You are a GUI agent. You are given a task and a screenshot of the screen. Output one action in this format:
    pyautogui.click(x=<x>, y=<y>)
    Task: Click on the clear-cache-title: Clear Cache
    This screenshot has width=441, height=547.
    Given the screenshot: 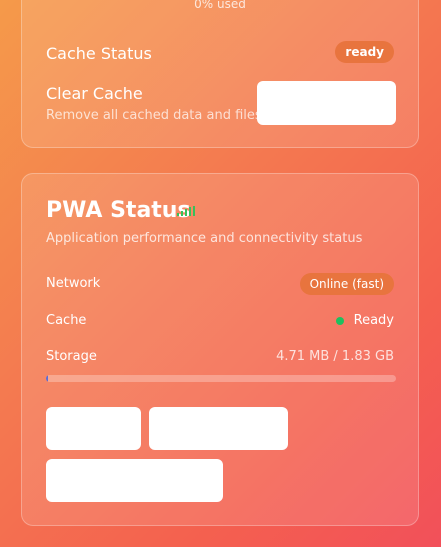 What is the action you would take?
    pyautogui.click(x=94, y=93)
    